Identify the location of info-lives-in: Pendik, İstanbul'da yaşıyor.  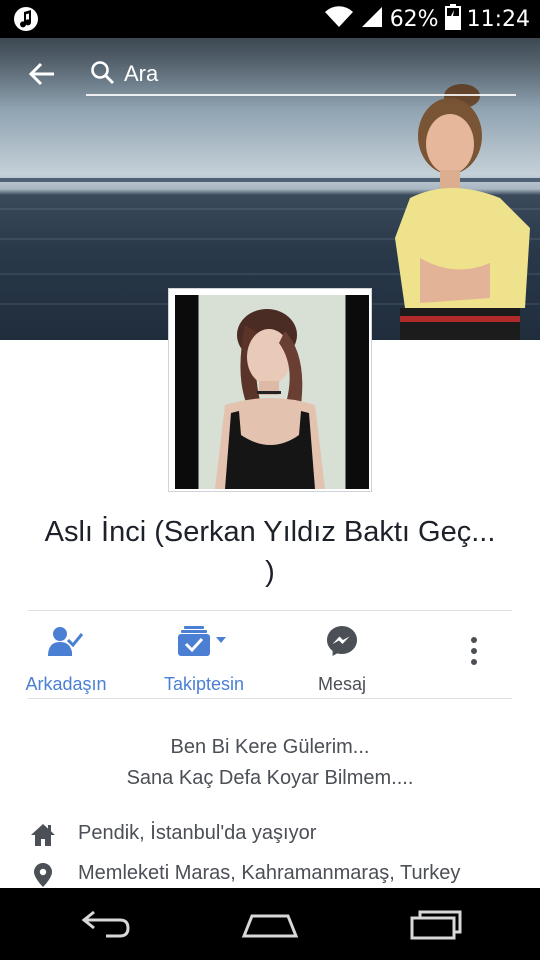
(275, 835).